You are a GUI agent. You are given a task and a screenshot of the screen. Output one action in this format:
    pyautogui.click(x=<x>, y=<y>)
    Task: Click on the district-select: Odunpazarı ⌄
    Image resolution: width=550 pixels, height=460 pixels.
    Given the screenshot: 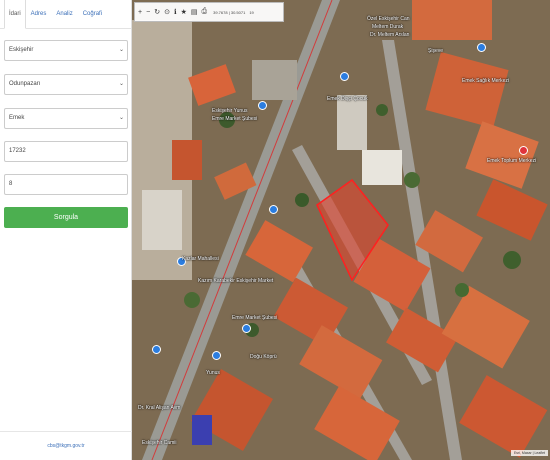 What is the action you would take?
    pyautogui.click(x=66, y=84)
    